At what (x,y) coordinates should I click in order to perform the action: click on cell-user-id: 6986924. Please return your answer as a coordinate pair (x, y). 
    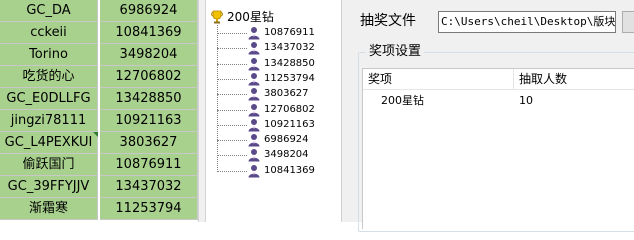
    Looking at the image, I should click on (149, 11).